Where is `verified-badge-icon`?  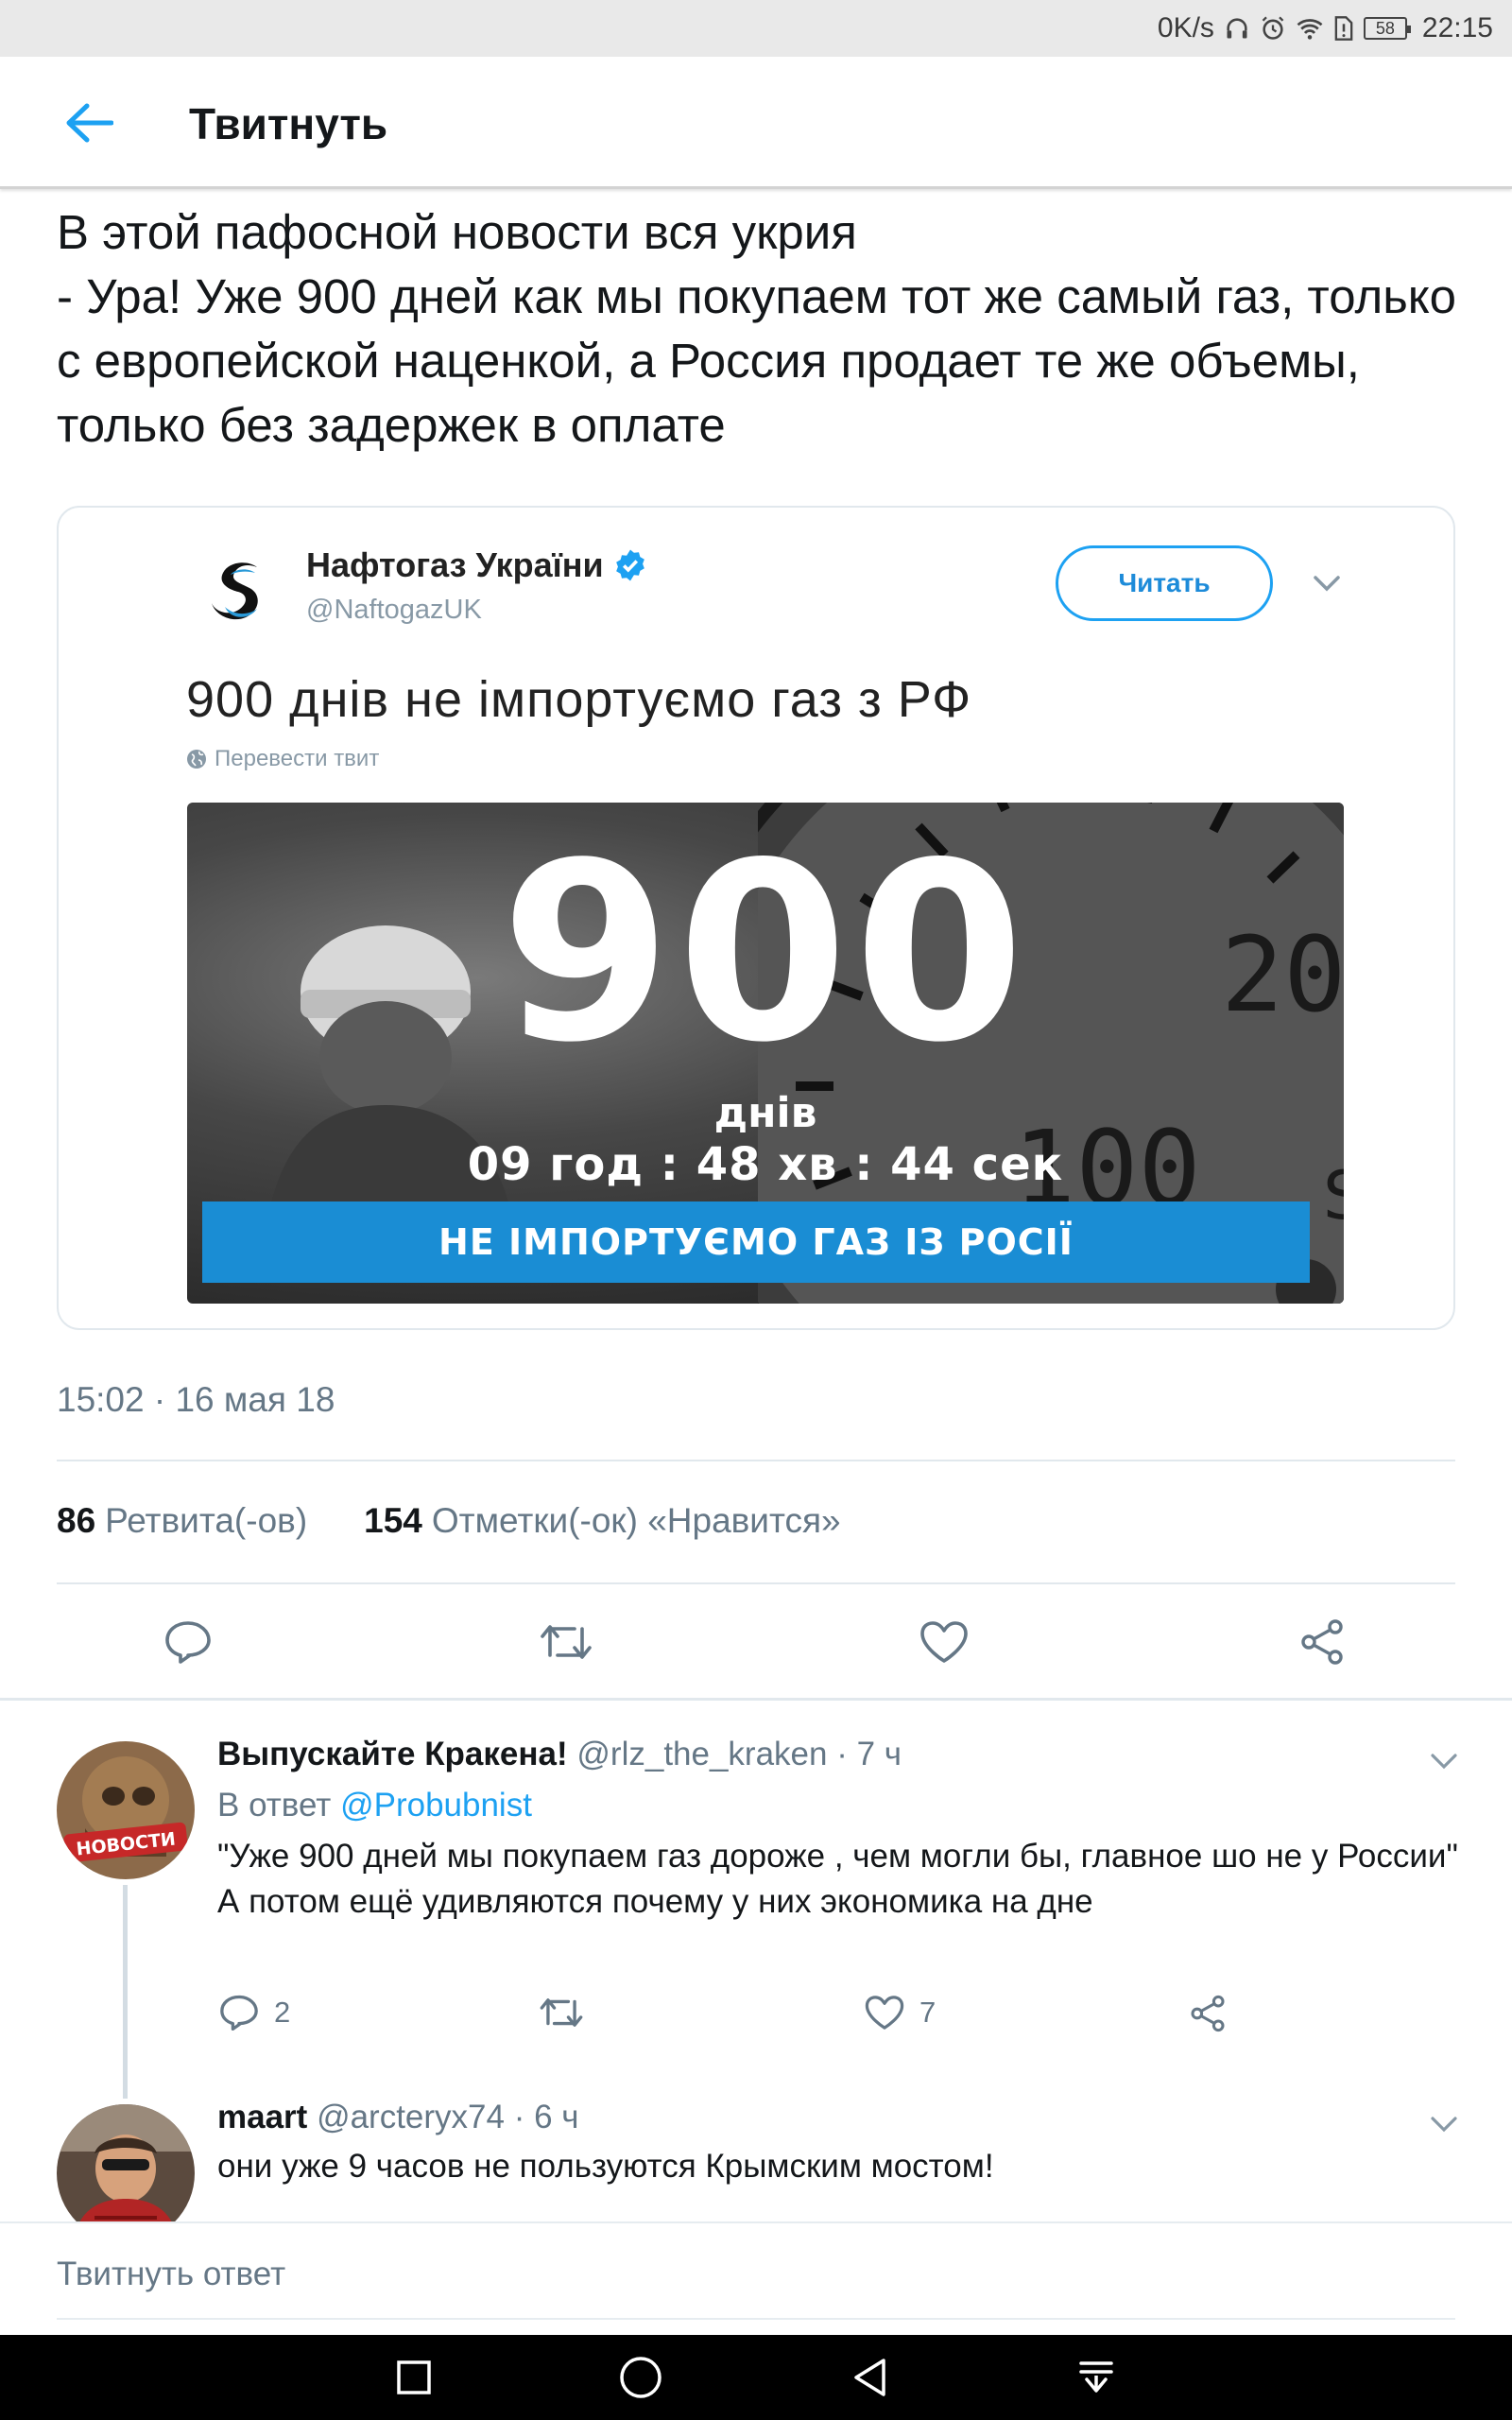 verified-badge-icon is located at coordinates (629, 565).